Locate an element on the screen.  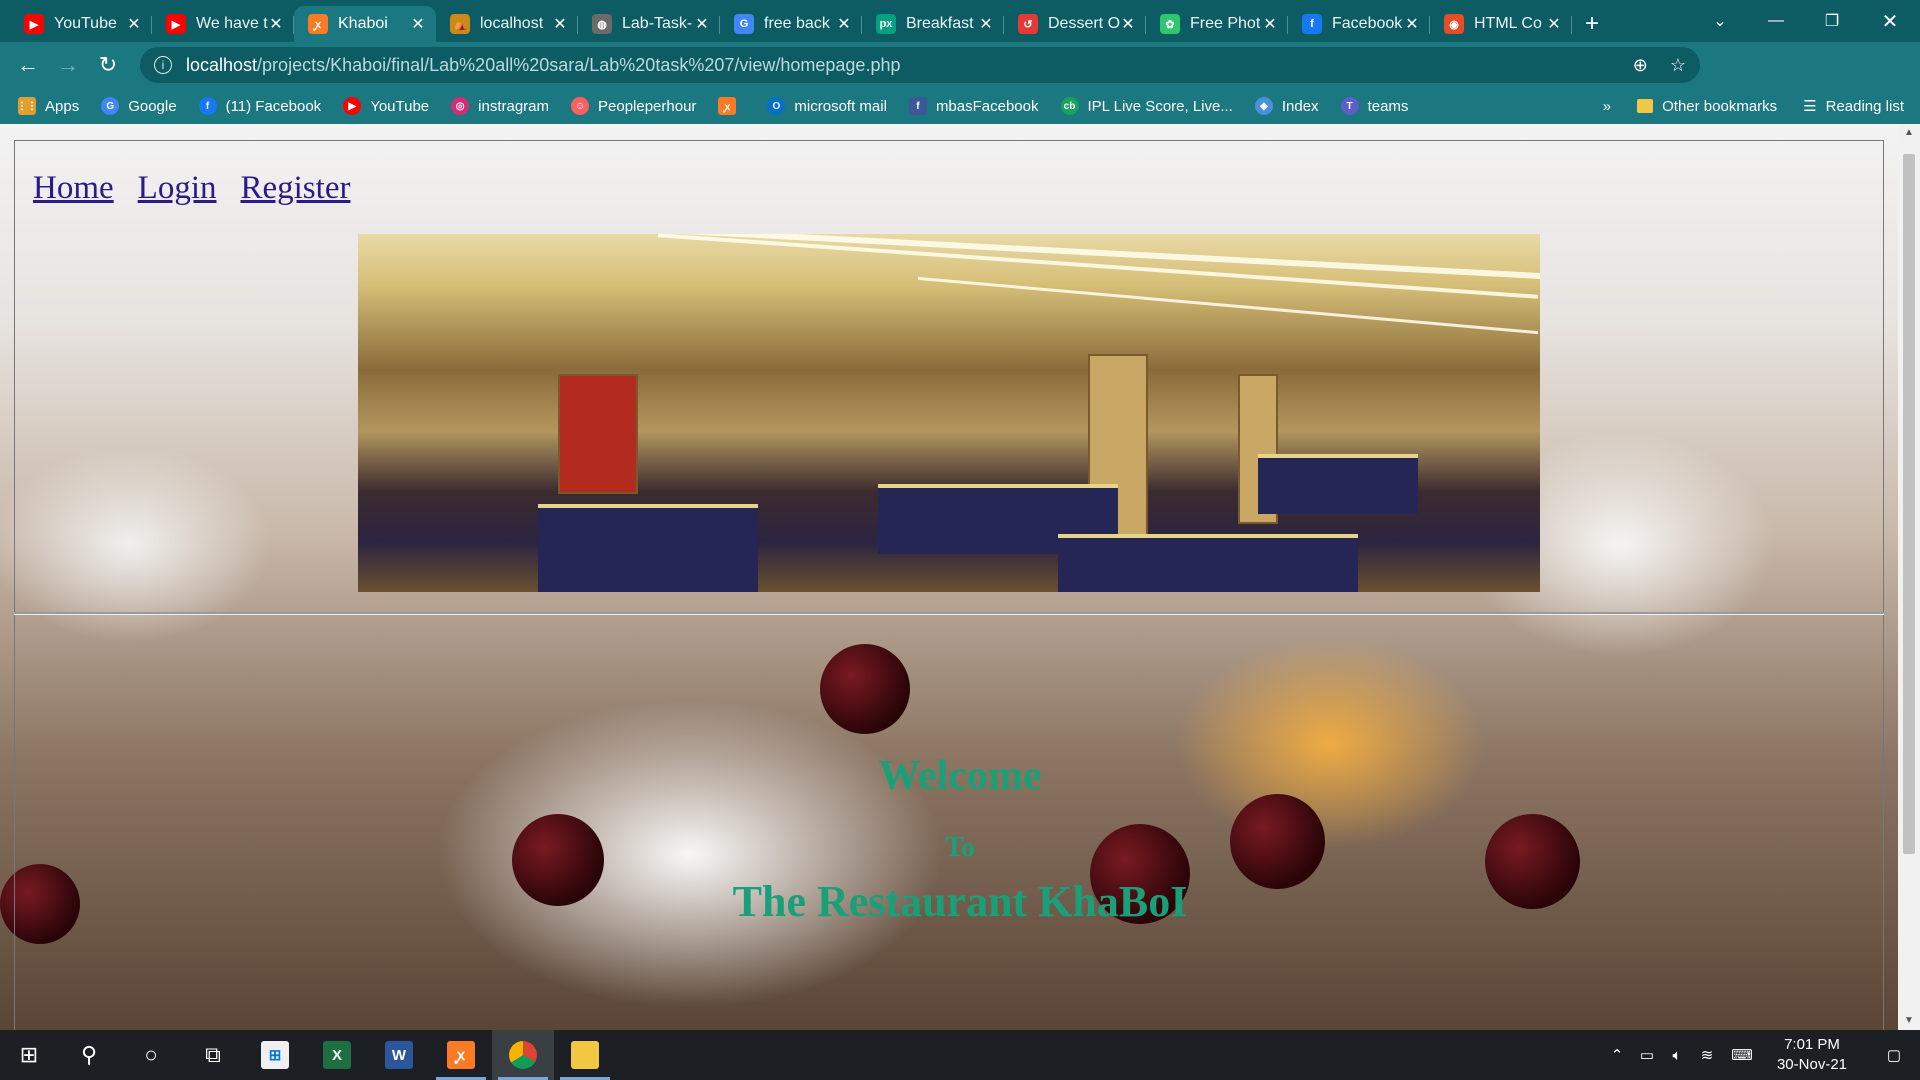
bookmark-label: instragram is located at coordinates (513, 106).